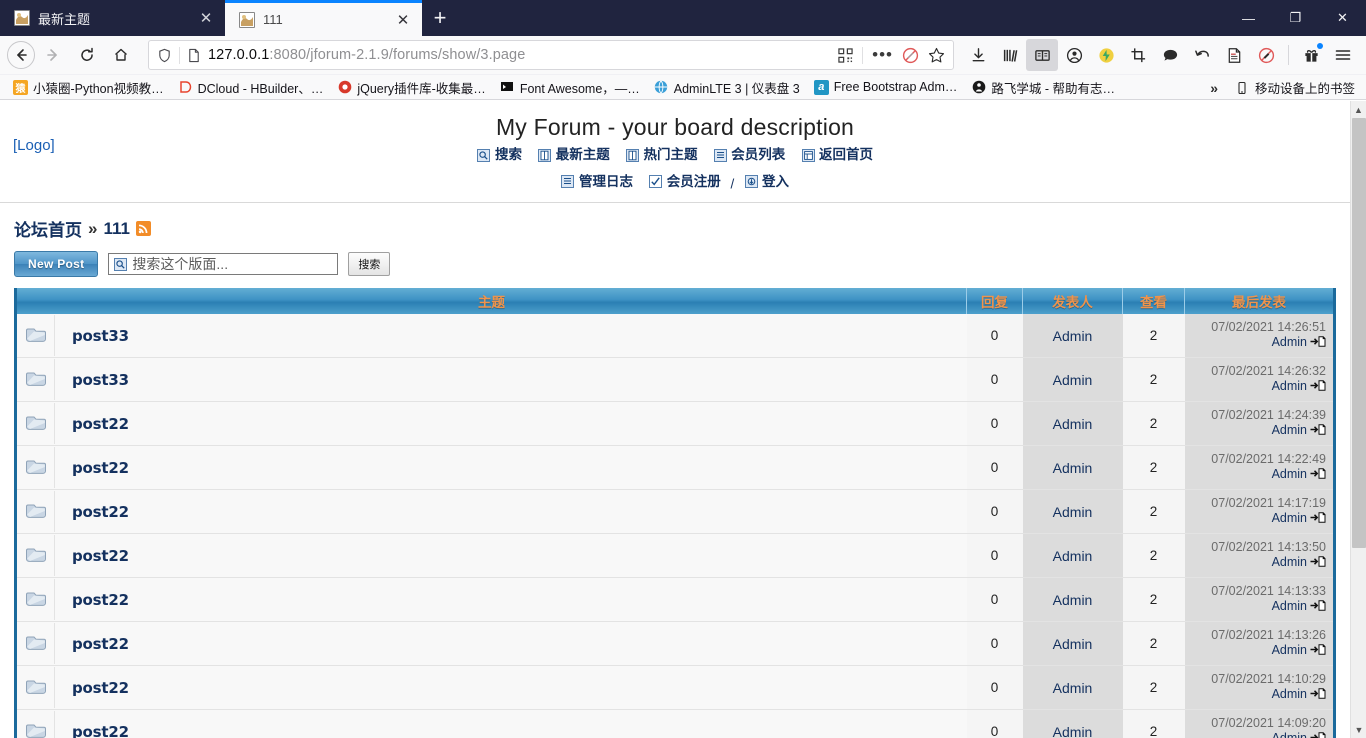  I want to click on new-tab-button: +, so click(440, 18).